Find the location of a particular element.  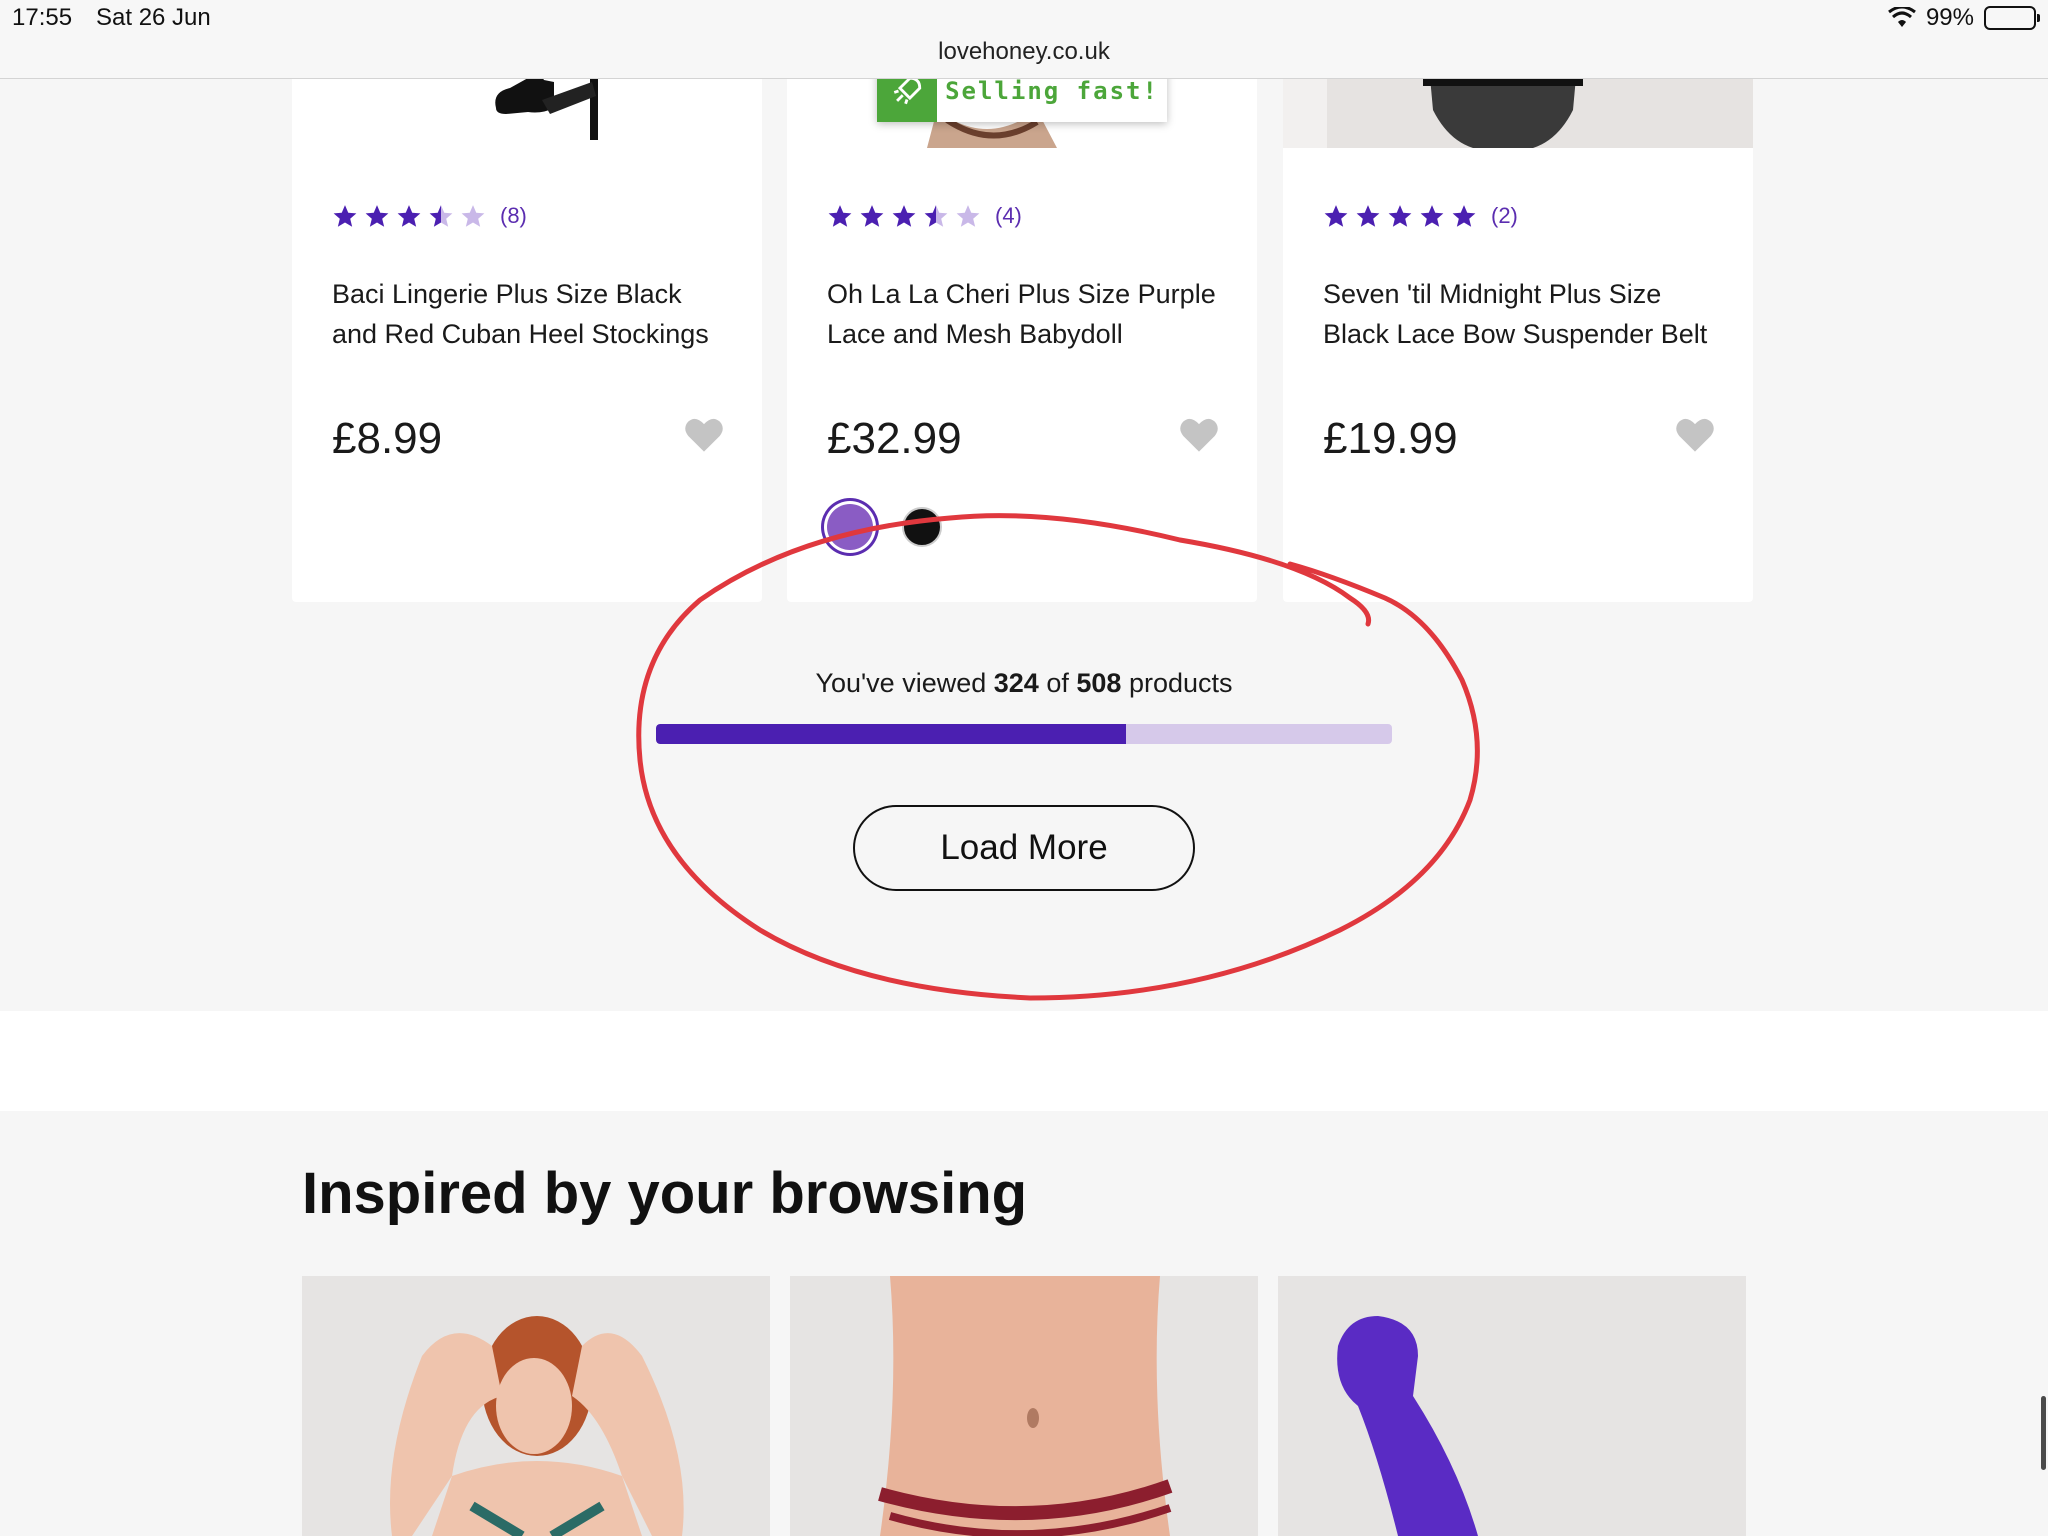

product-price: £32.99 is located at coordinates (894, 438).